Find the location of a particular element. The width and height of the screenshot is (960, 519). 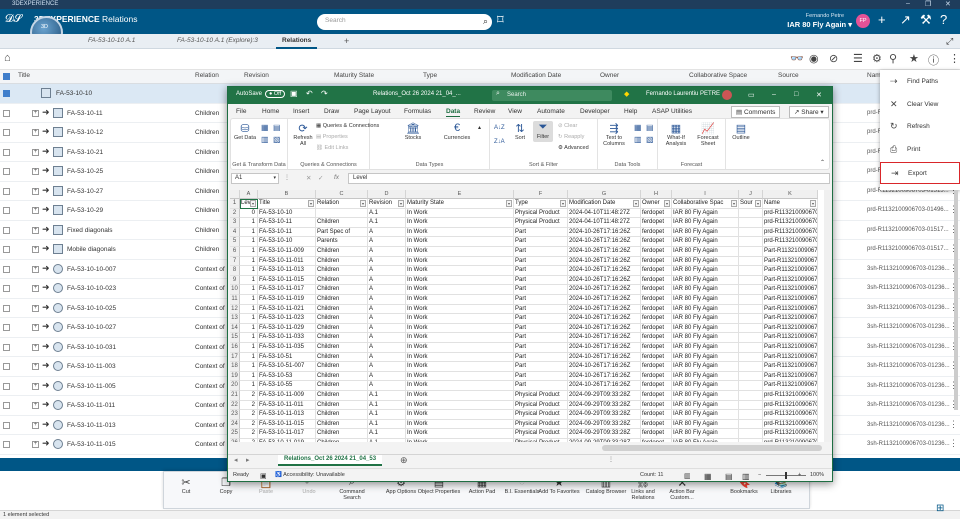

cell: Physical Product is located at coordinates (541, 405).